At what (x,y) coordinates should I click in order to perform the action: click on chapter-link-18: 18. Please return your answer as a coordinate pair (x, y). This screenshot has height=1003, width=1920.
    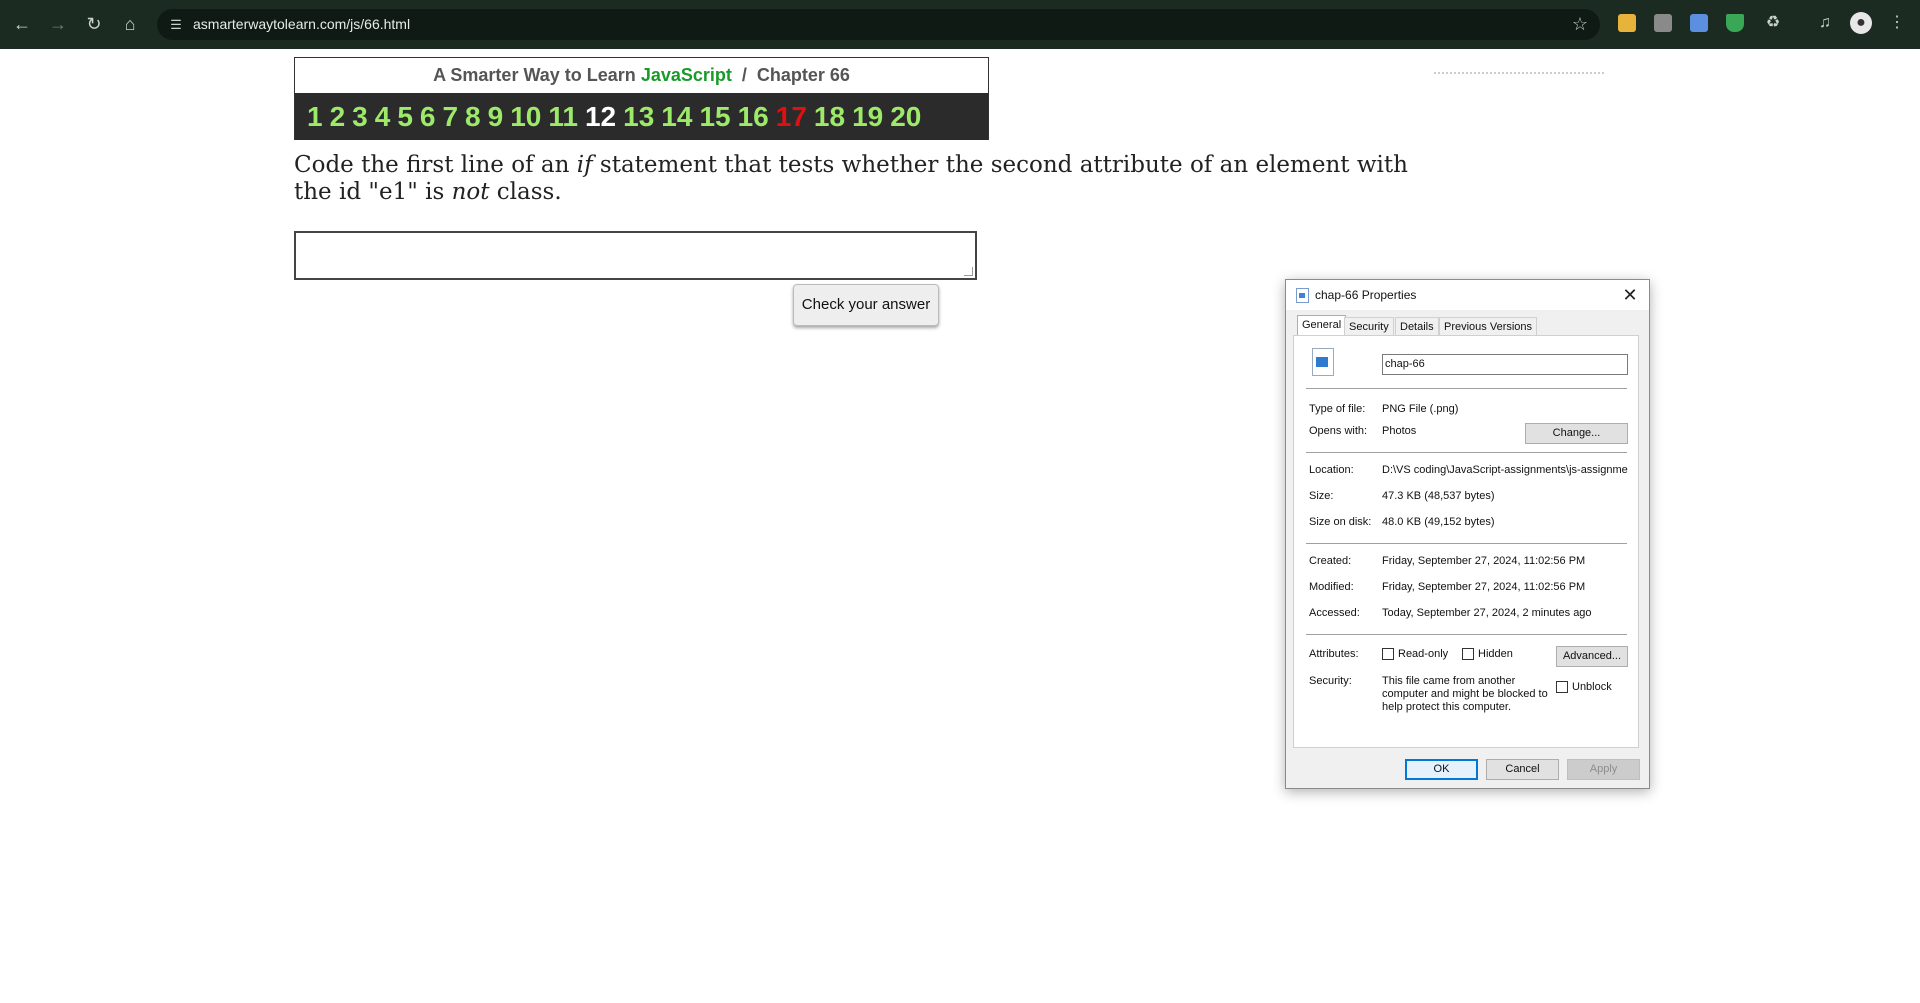
    Looking at the image, I should click on (829, 117).